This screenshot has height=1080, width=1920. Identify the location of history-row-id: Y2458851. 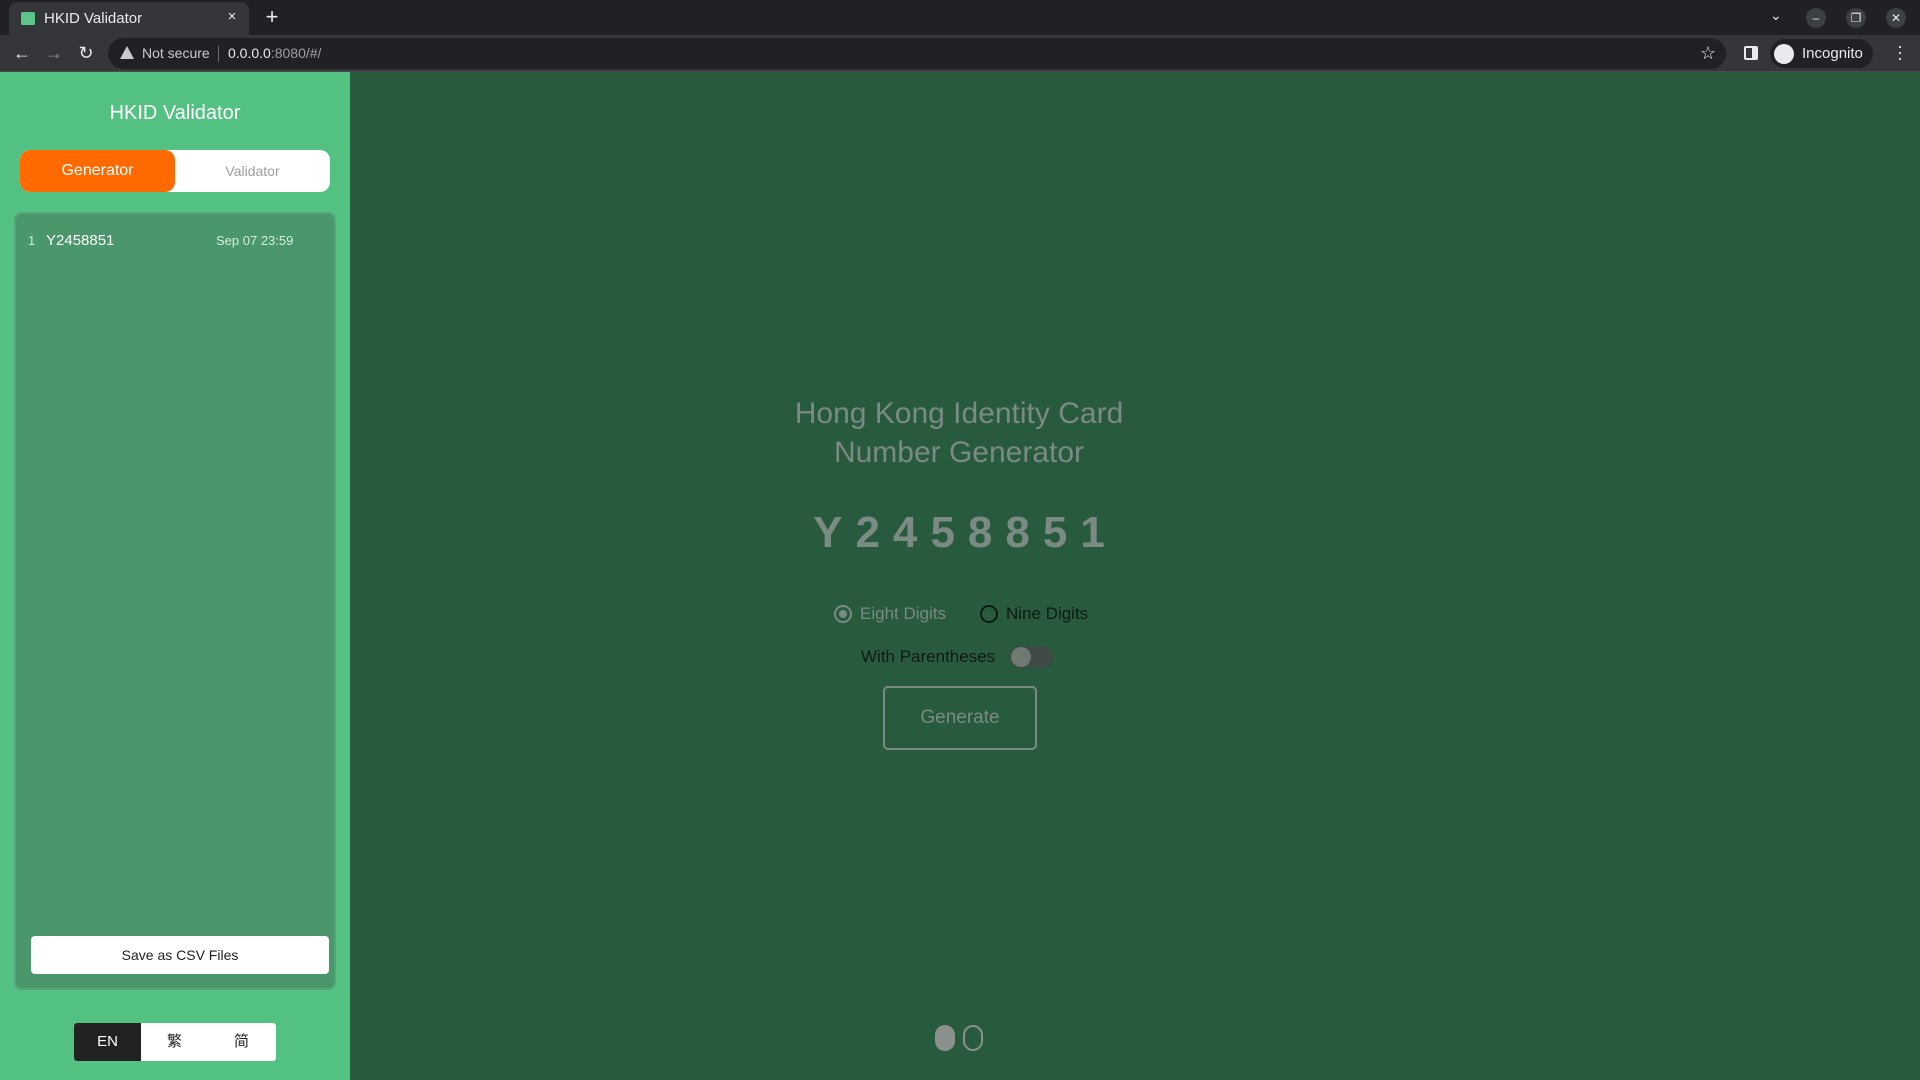
(80, 240).